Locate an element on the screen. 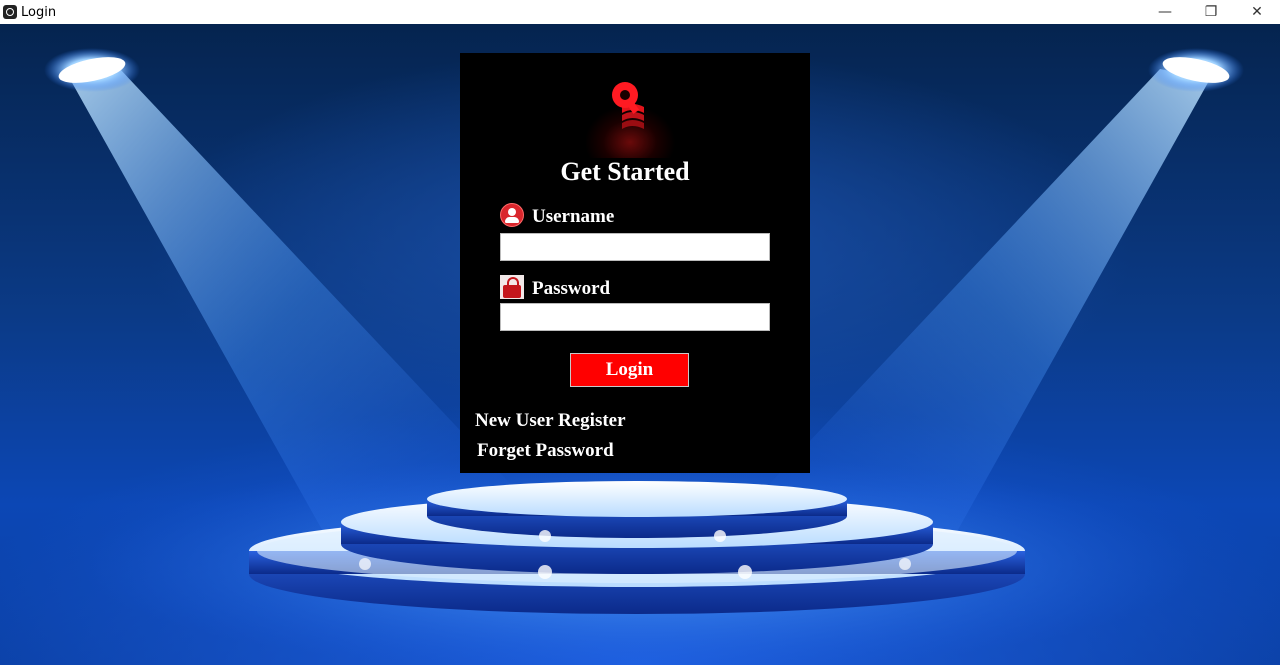 The width and height of the screenshot is (1280, 665). key-logo-icon is located at coordinates (630, 105).